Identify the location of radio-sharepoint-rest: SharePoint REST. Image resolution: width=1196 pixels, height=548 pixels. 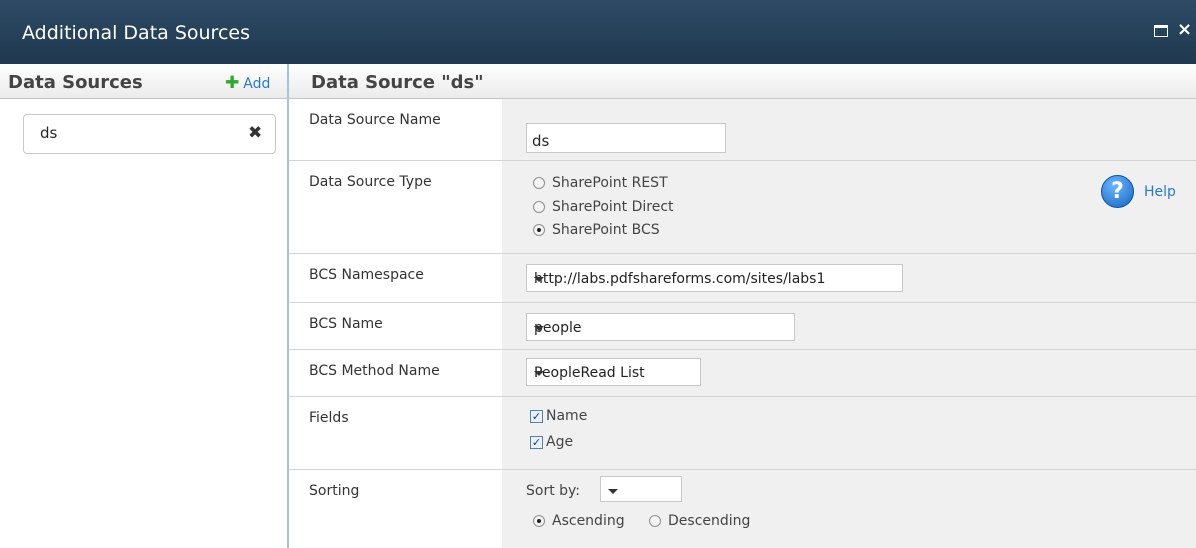
(600, 183).